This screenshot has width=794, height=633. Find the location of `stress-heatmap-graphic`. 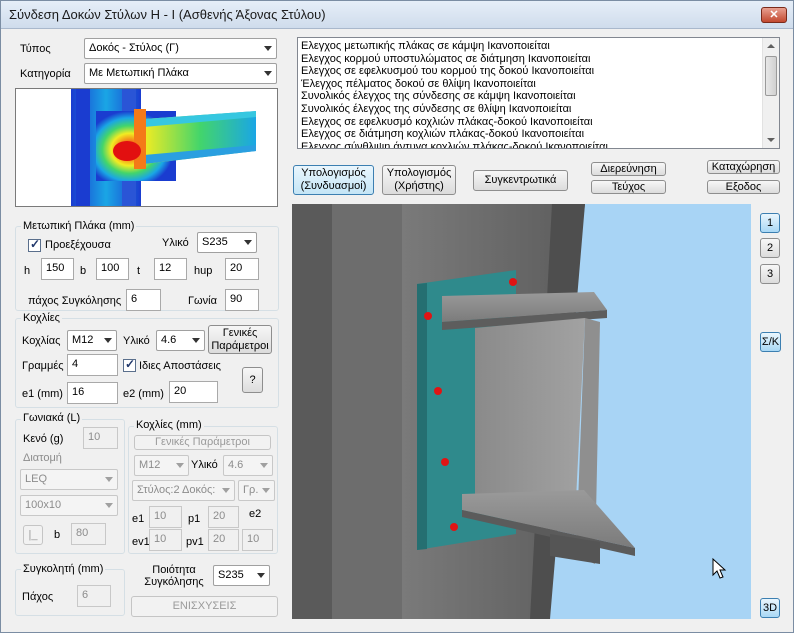

stress-heatmap-graphic is located at coordinates (163, 147).